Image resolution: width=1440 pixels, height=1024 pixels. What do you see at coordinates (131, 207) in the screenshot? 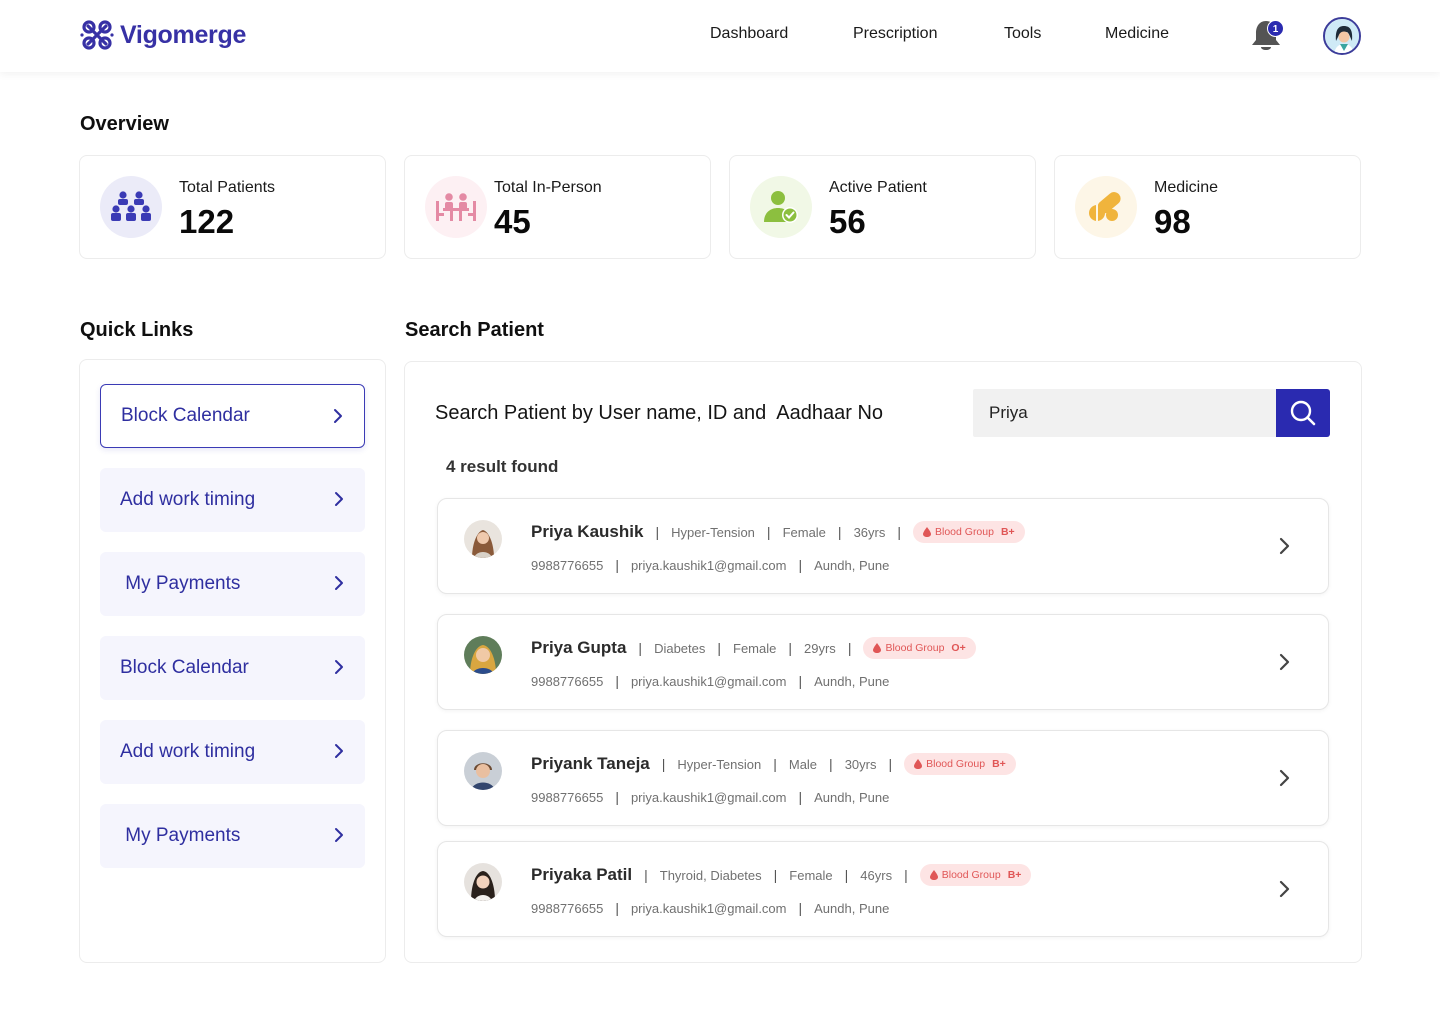
I see `patients-group-icon` at bounding box center [131, 207].